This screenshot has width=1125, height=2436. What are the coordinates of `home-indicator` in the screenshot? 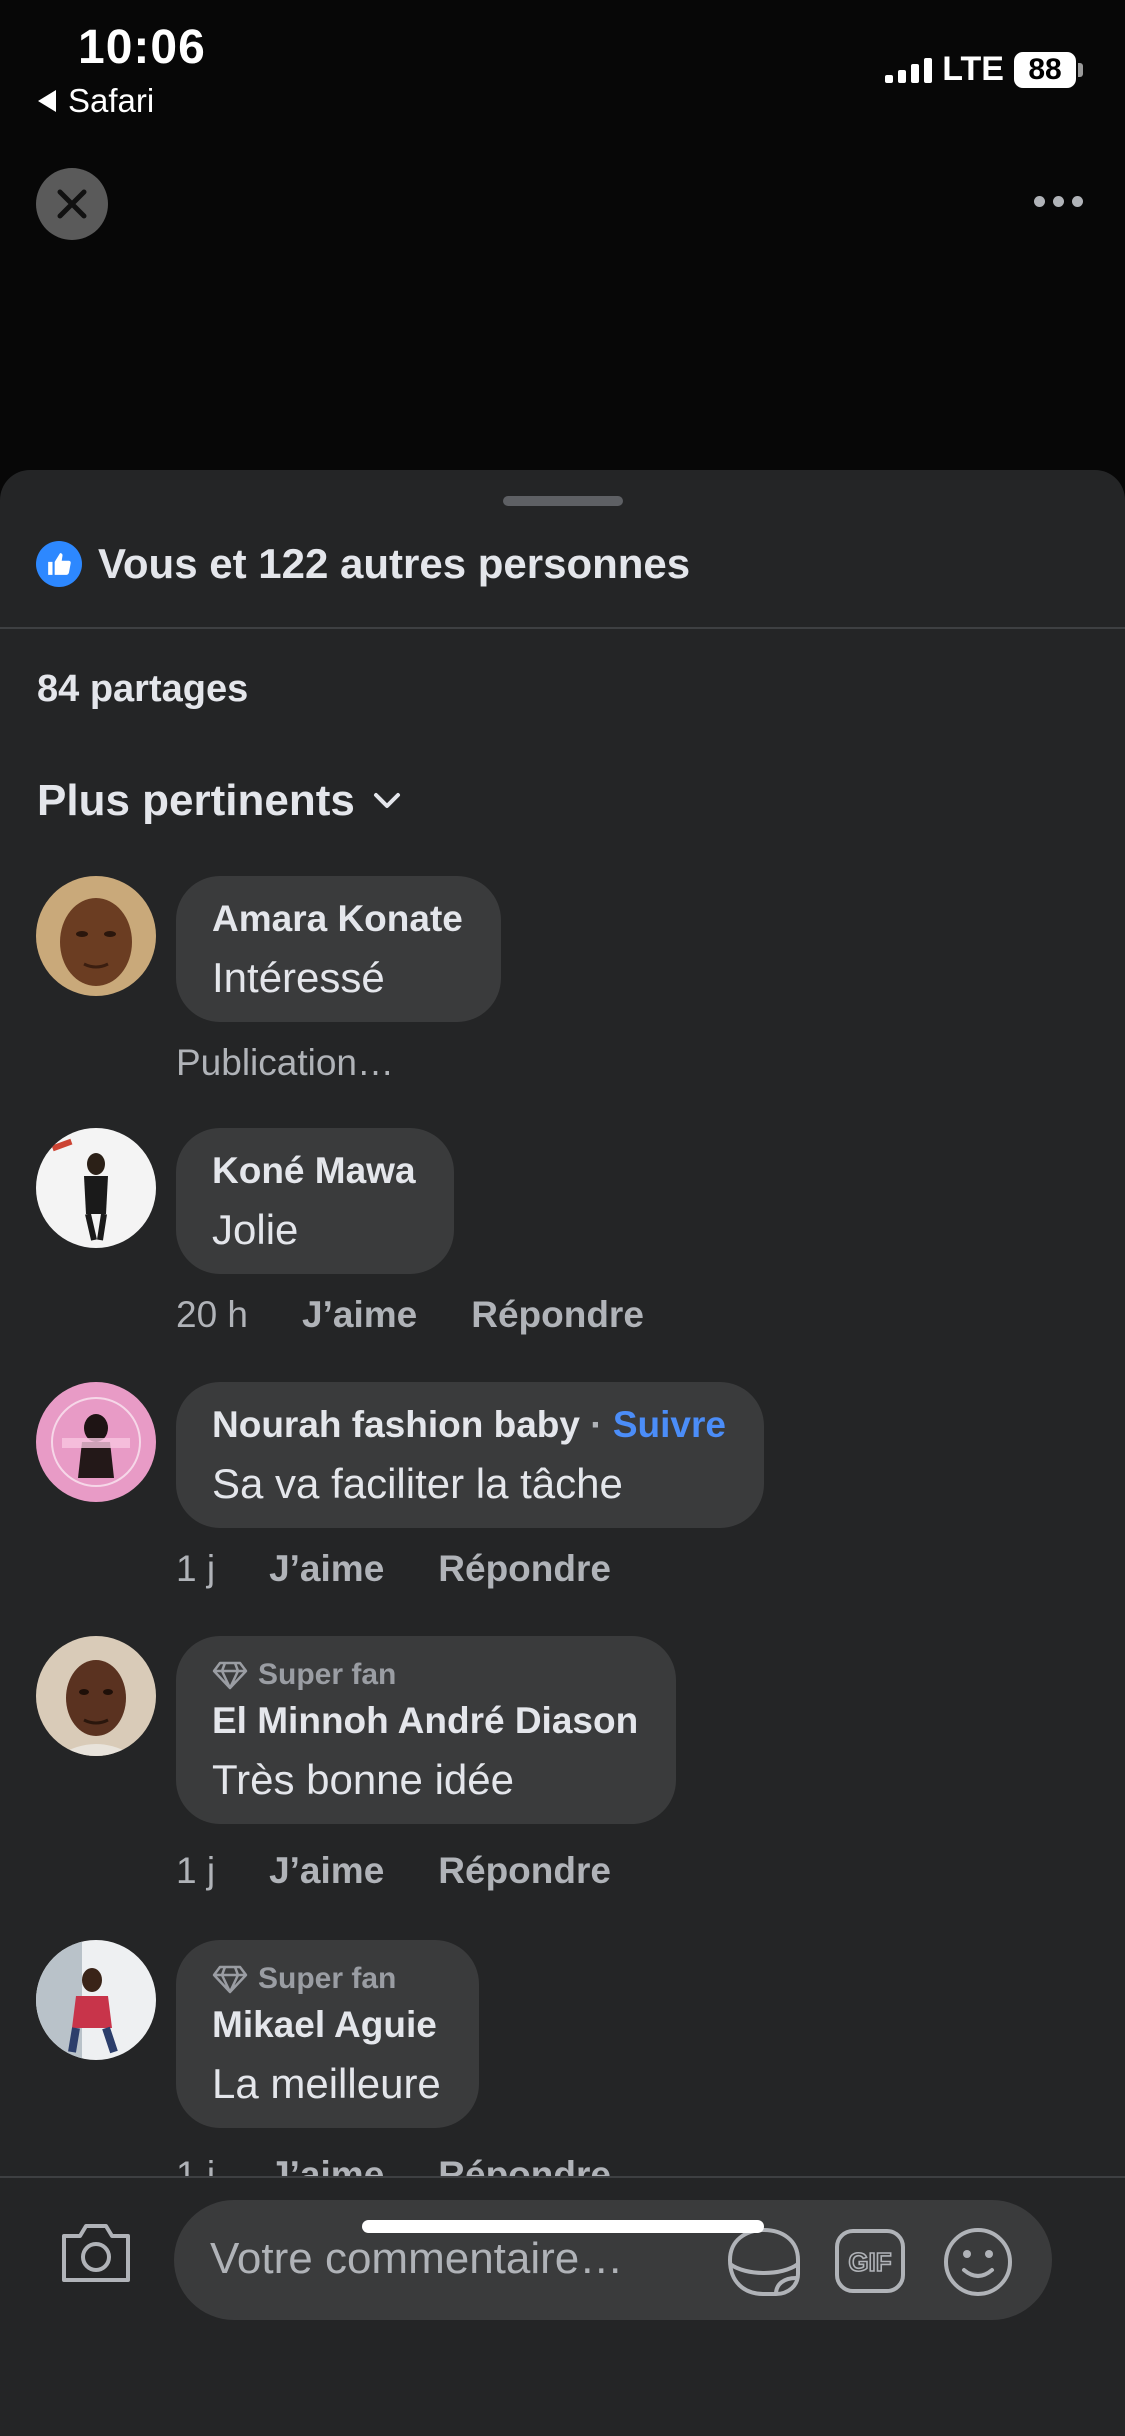 It's located at (563, 2226).